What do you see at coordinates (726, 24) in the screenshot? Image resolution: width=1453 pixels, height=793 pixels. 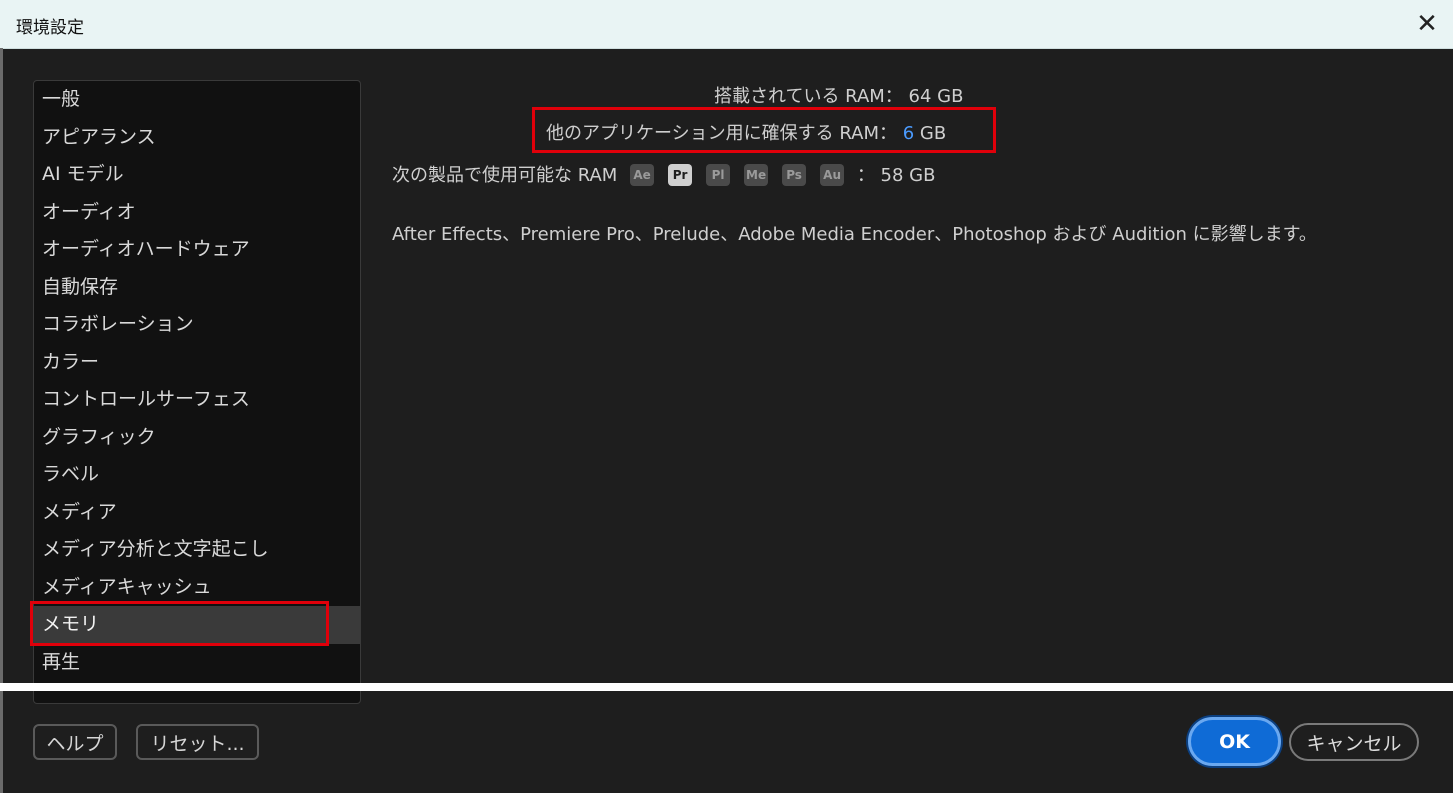 I see `title-bar: 環境設定 ✕` at bounding box center [726, 24].